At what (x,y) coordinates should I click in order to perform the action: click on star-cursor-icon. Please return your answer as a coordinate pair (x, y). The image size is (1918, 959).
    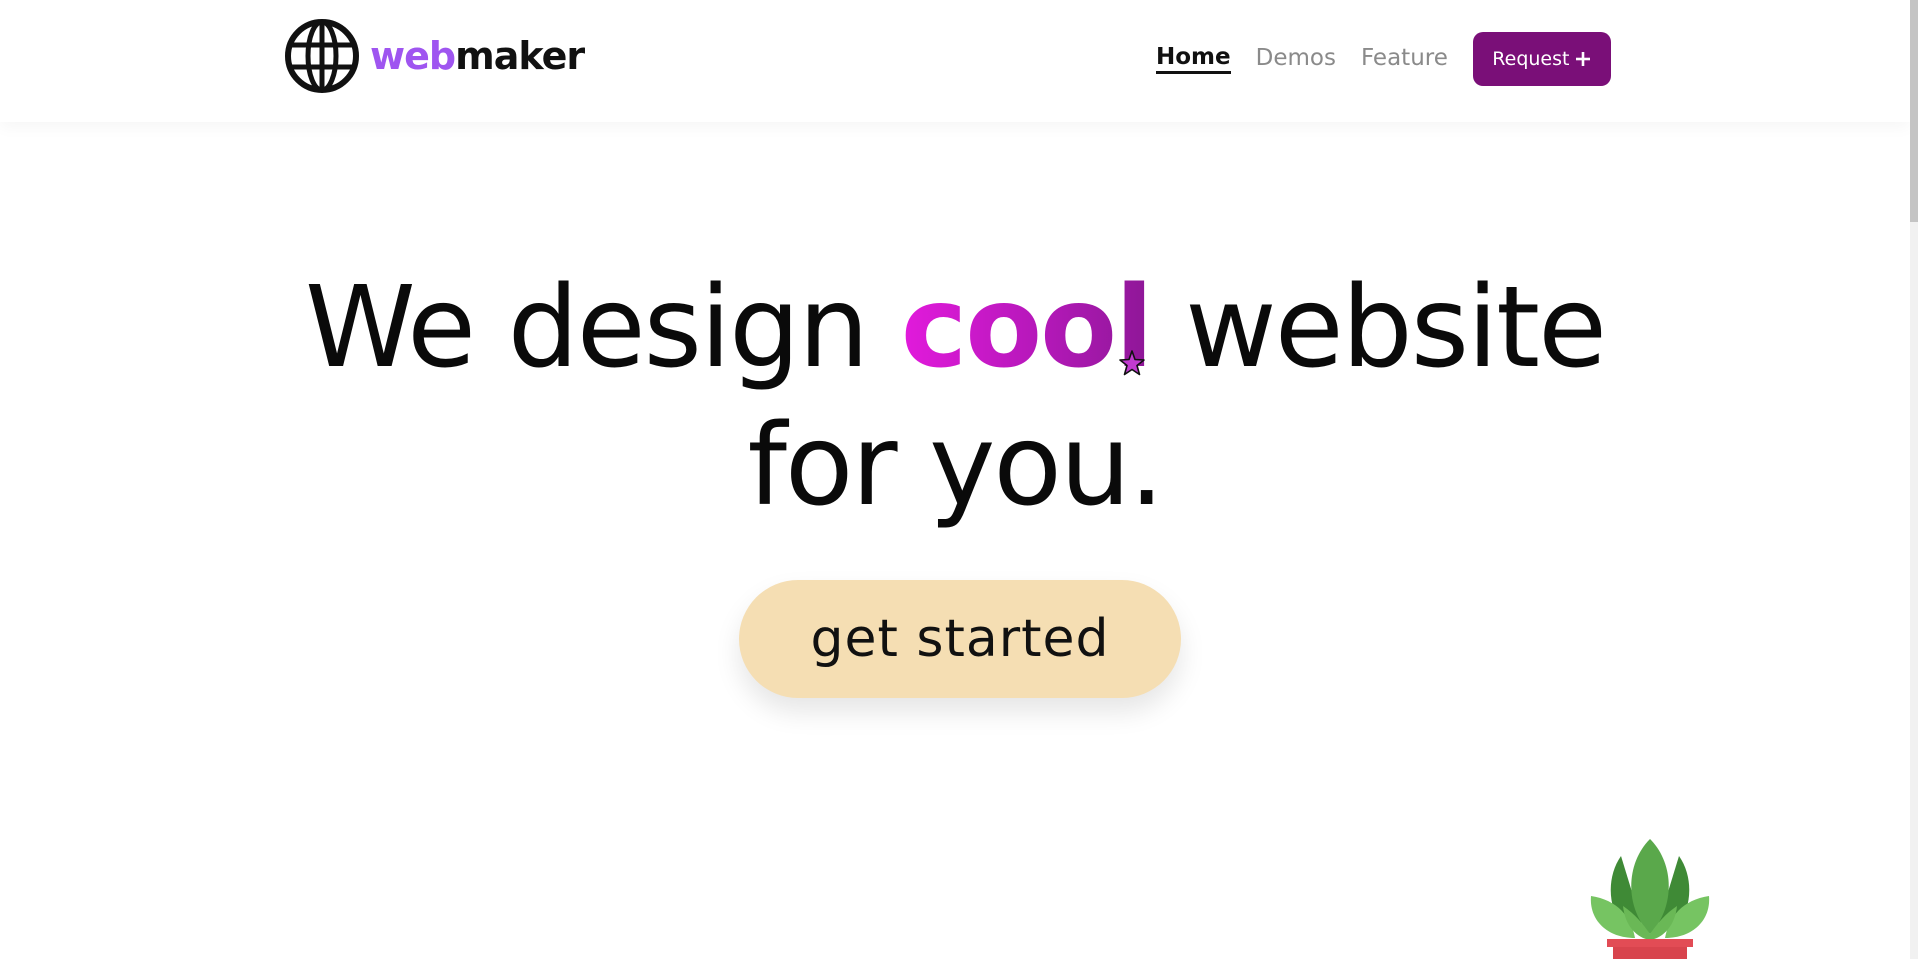
    Looking at the image, I should click on (1132, 363).